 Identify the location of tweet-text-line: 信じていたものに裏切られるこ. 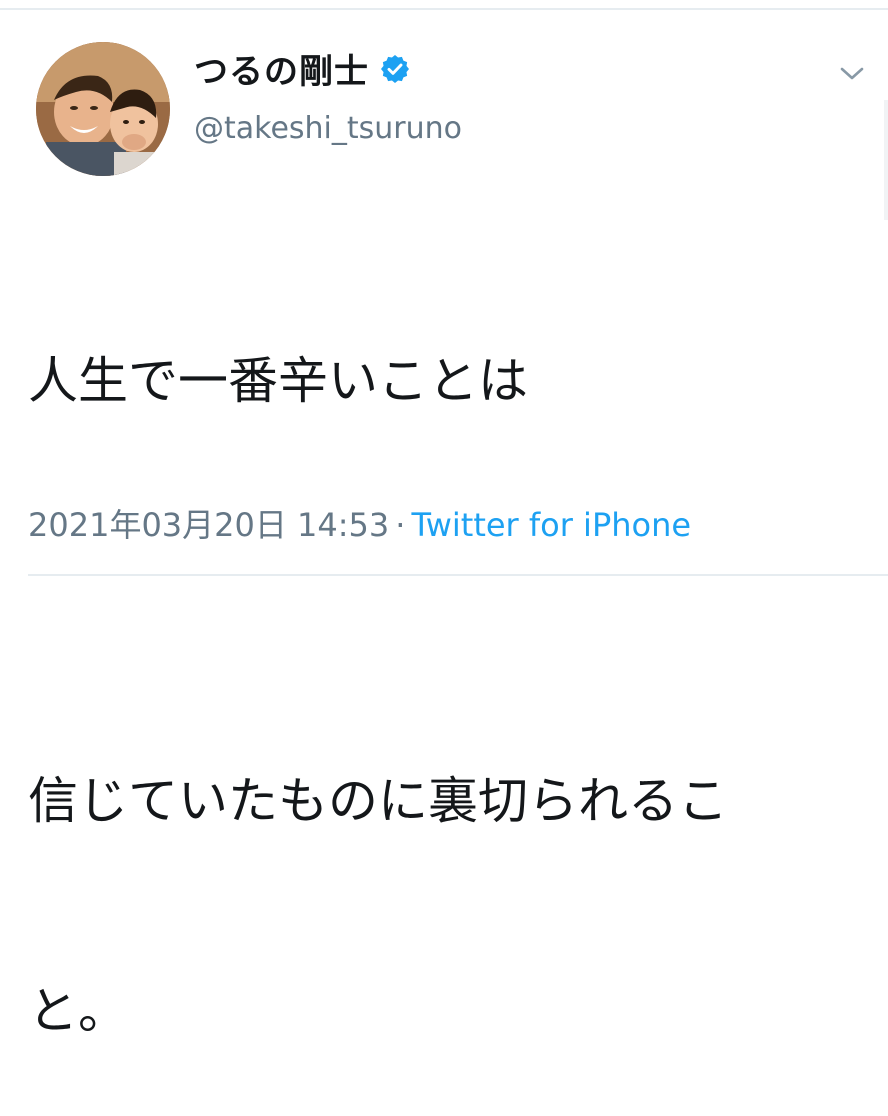
(378, 801).